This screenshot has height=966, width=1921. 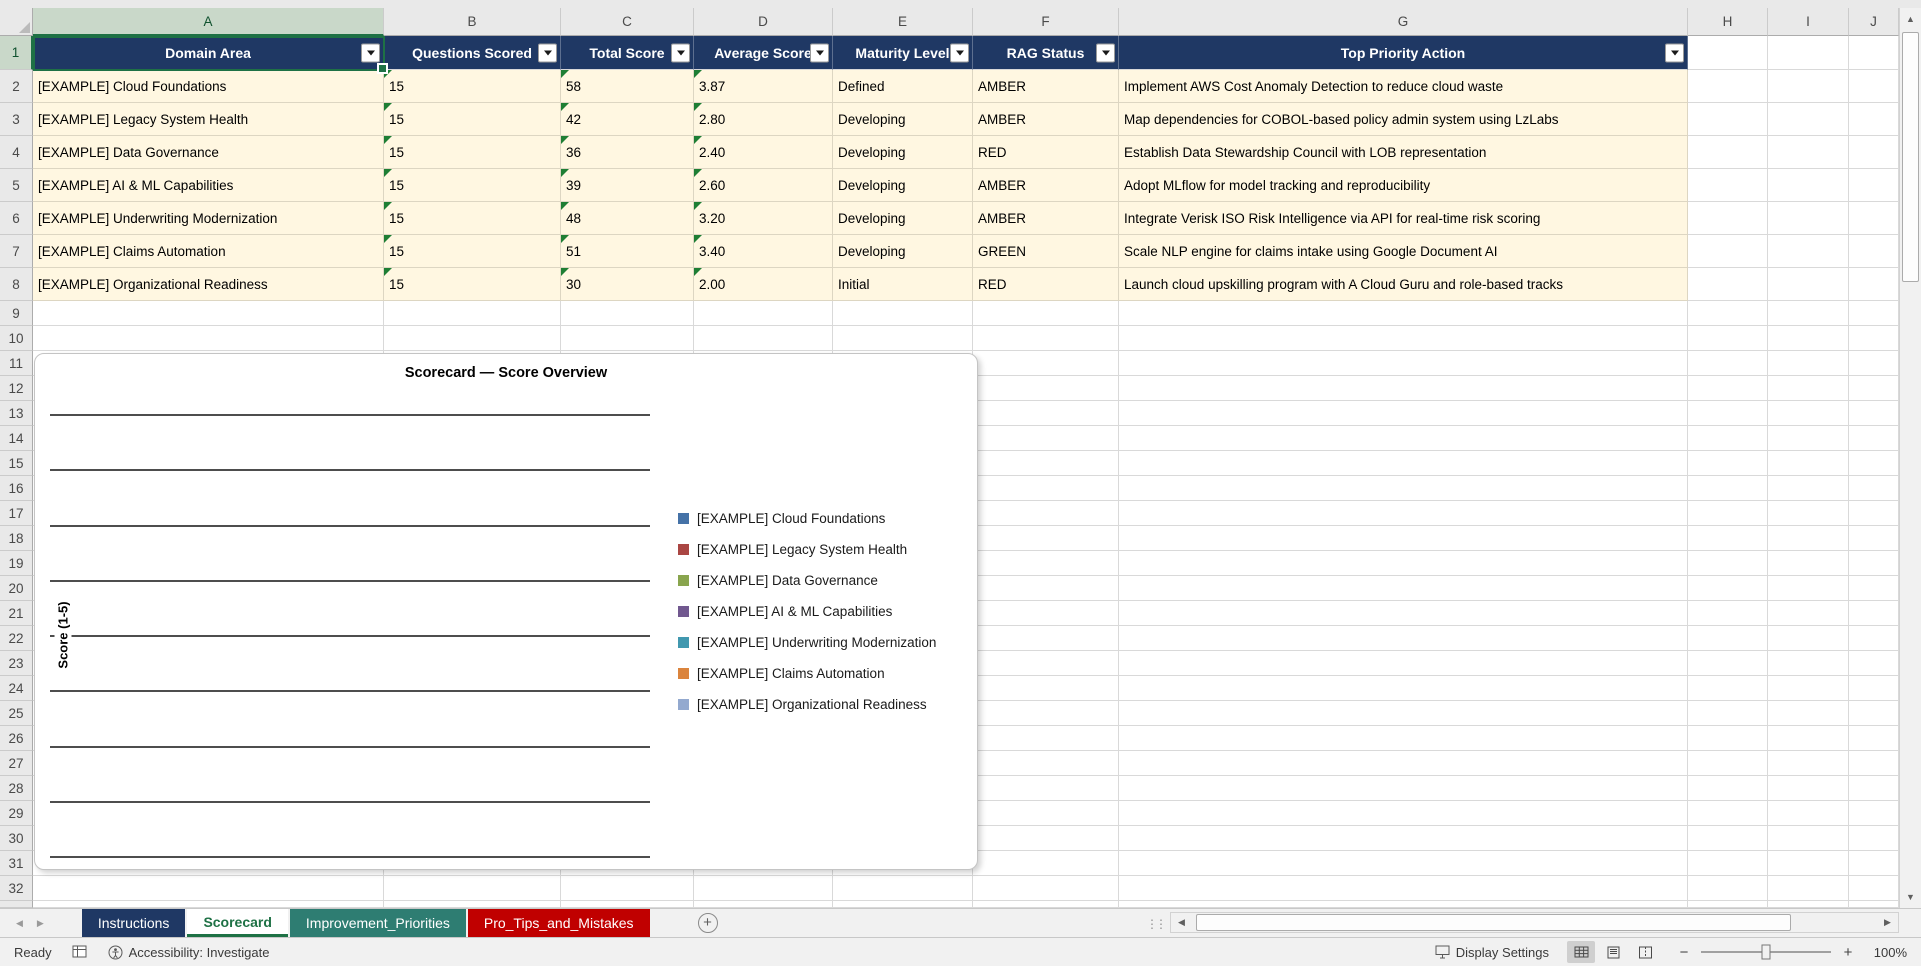 I want to click on cell-H24, so click(x=1728, y=688).